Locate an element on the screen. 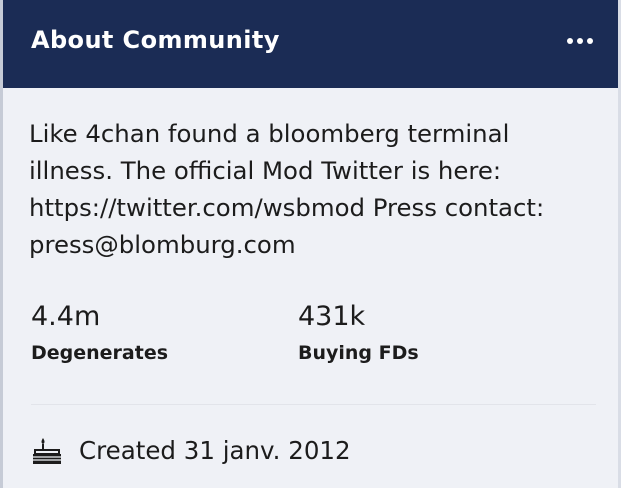 This screenshot has height=488, width=624. members-stat: 4.4m Degenerates is located at coordinates (99, 332).